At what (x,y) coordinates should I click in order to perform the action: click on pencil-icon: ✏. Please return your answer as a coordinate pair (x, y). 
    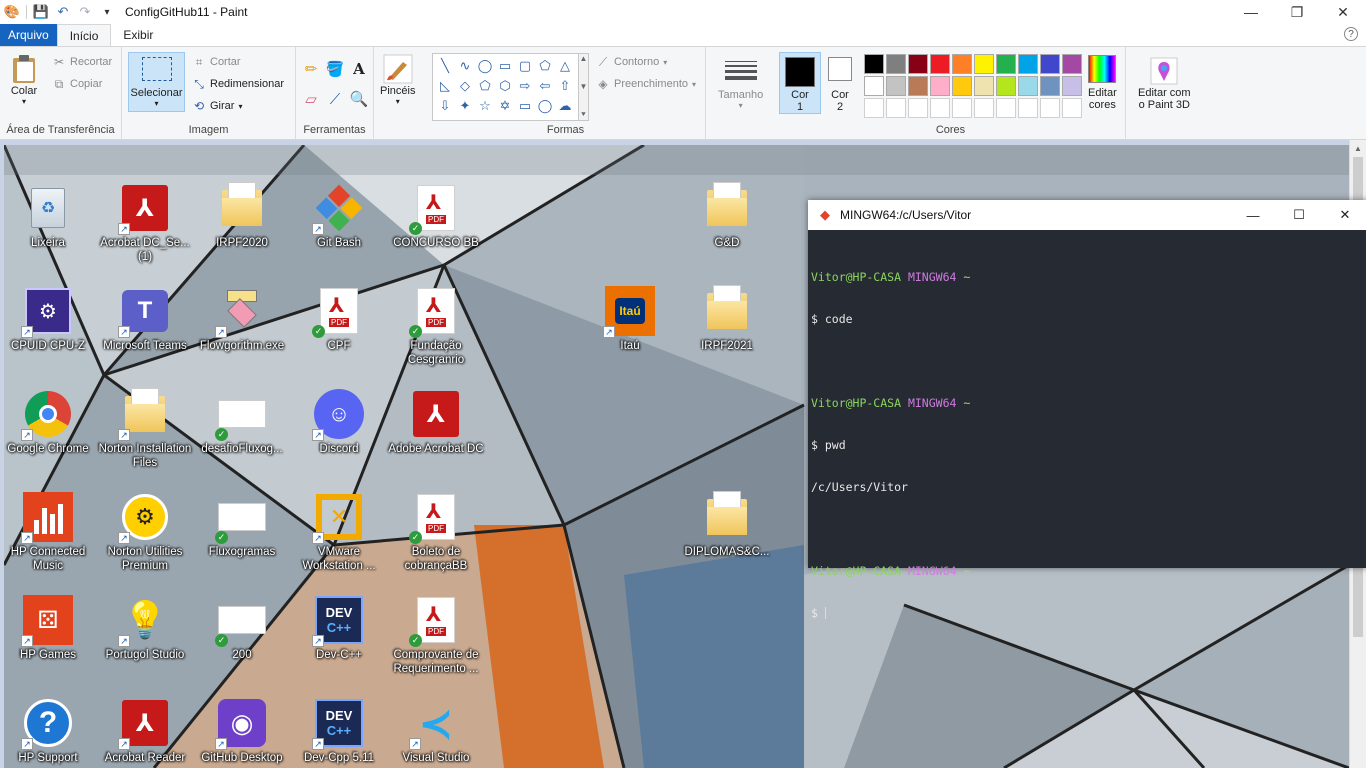
    Looking at the image, I should click on (311, 69).